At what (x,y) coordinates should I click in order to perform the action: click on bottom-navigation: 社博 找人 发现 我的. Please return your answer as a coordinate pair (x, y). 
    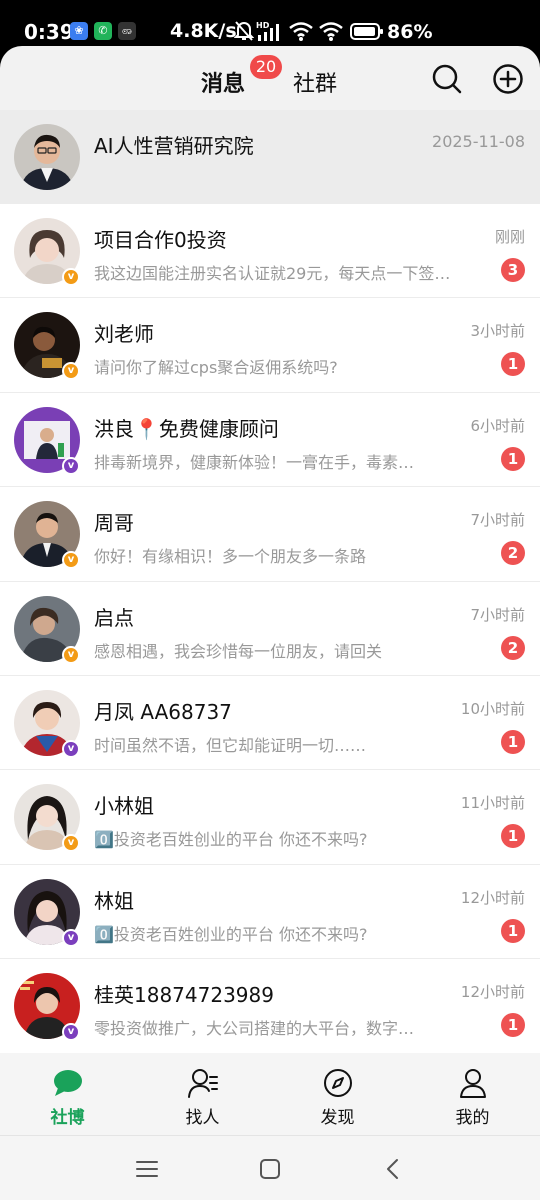
    Looking at the image, I should click on (270, 1094).